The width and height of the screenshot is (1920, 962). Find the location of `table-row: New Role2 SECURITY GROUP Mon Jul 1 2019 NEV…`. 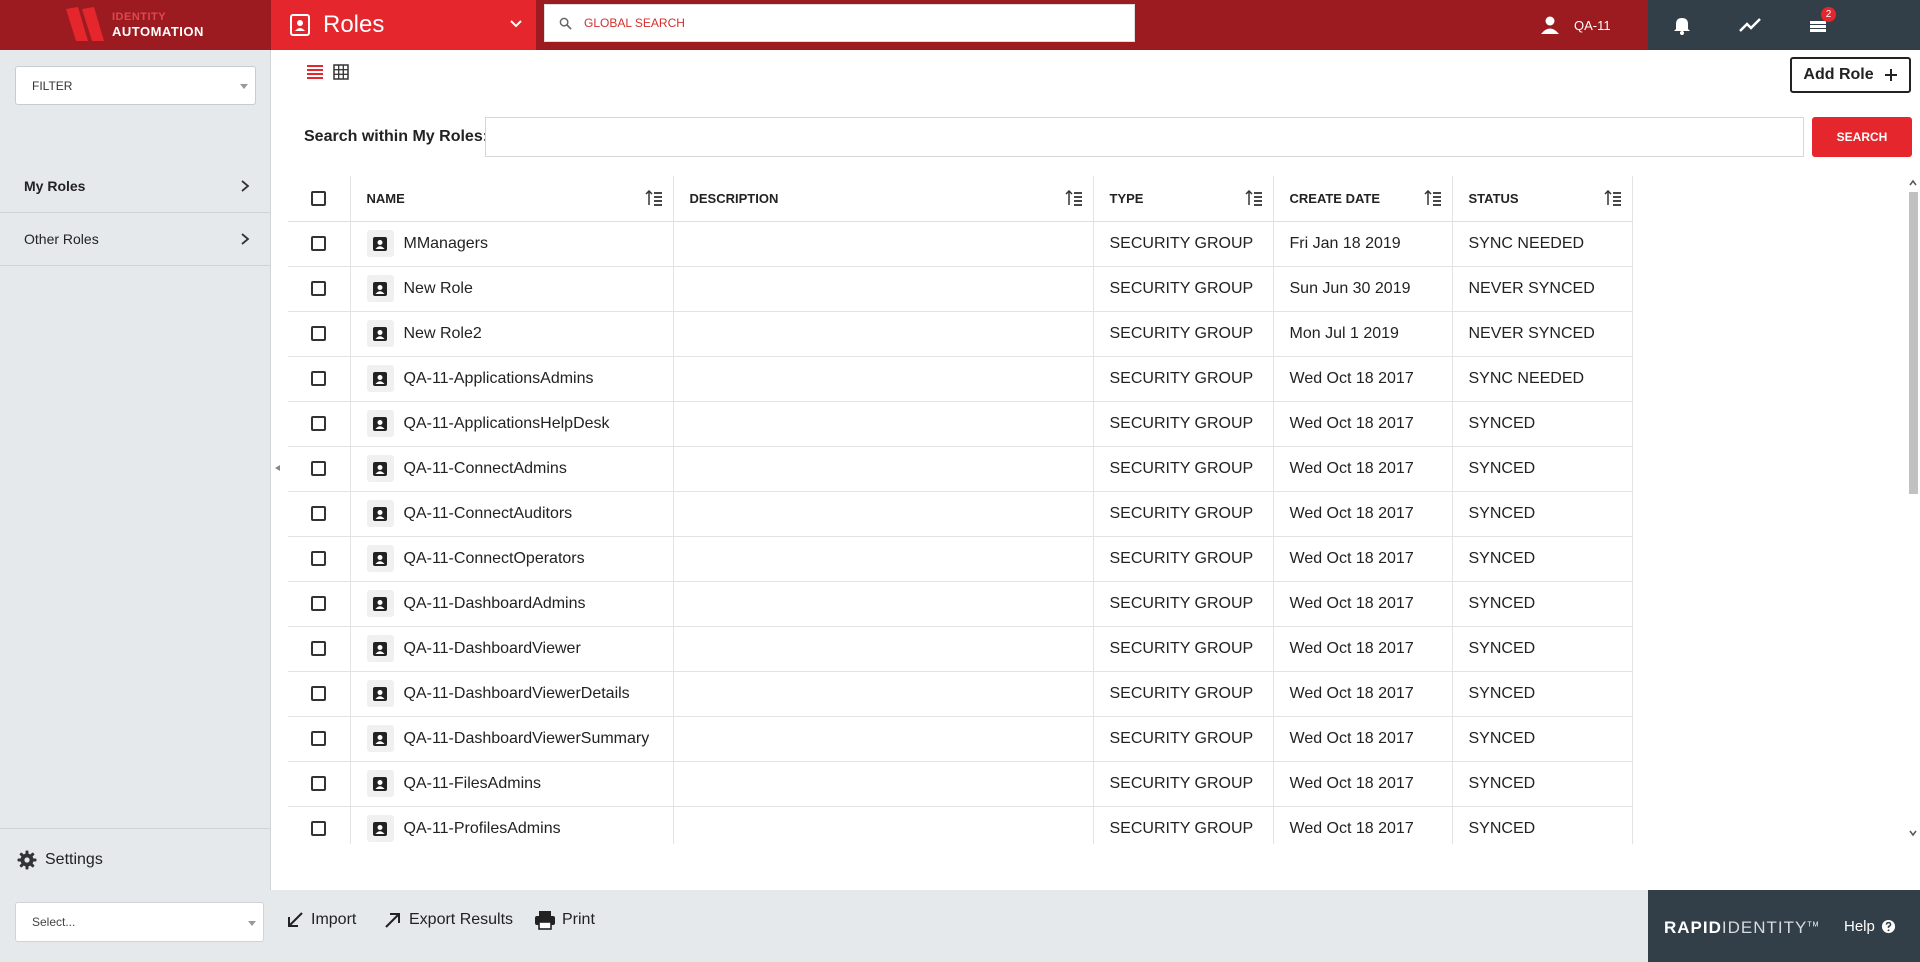

table-row: New Role2 SECURITY GROUP Mon Jul 1 2019 NEV… is located at coordinates (960, 334).